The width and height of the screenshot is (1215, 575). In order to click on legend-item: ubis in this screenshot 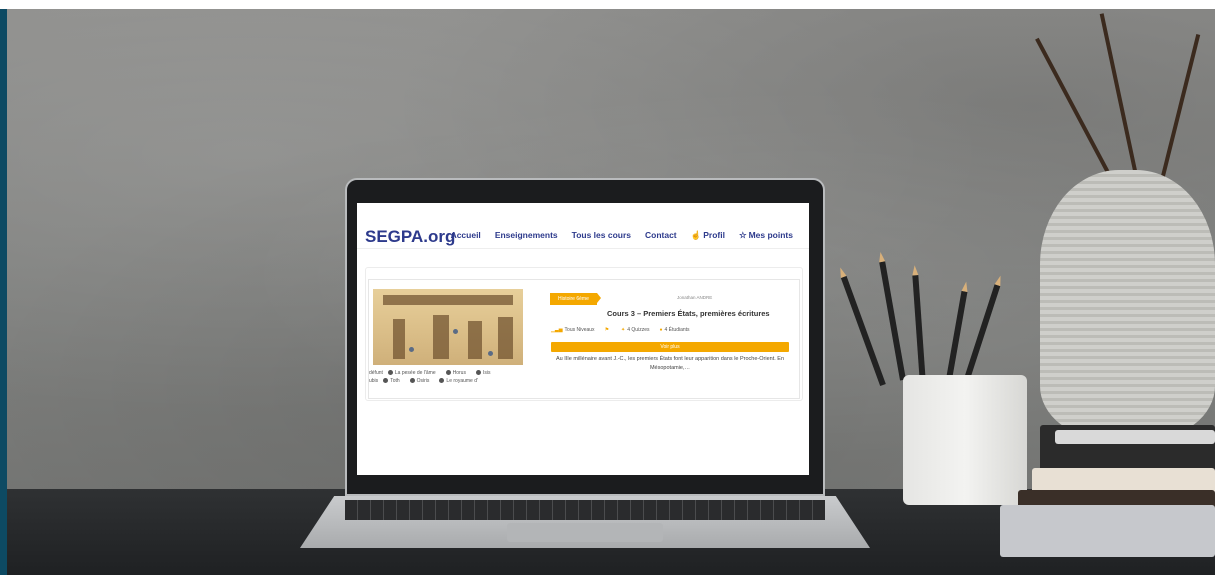, I will do `click(374, 381)`.